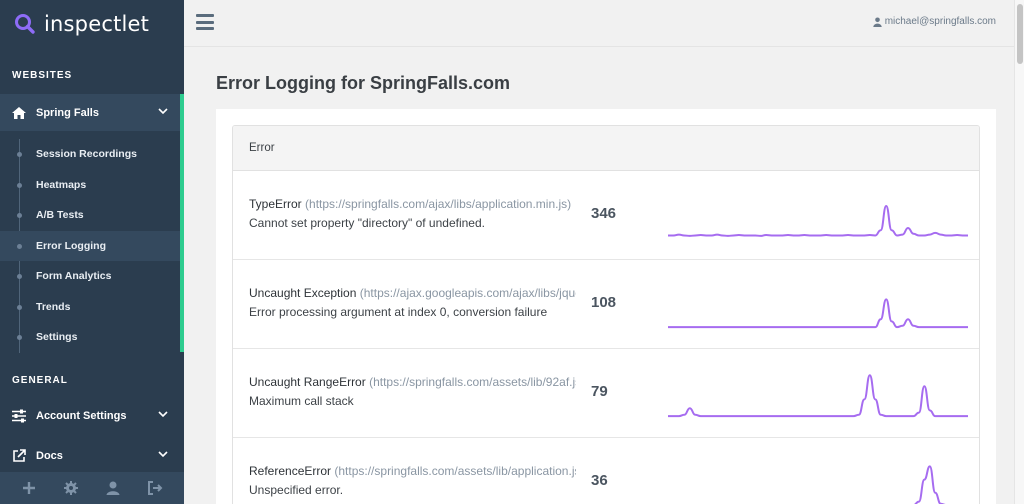  What do you see at coordinates (49, 456) in the screenshot?
I see `sidebar-item-label: Docs` at bounding box center [49, 456].